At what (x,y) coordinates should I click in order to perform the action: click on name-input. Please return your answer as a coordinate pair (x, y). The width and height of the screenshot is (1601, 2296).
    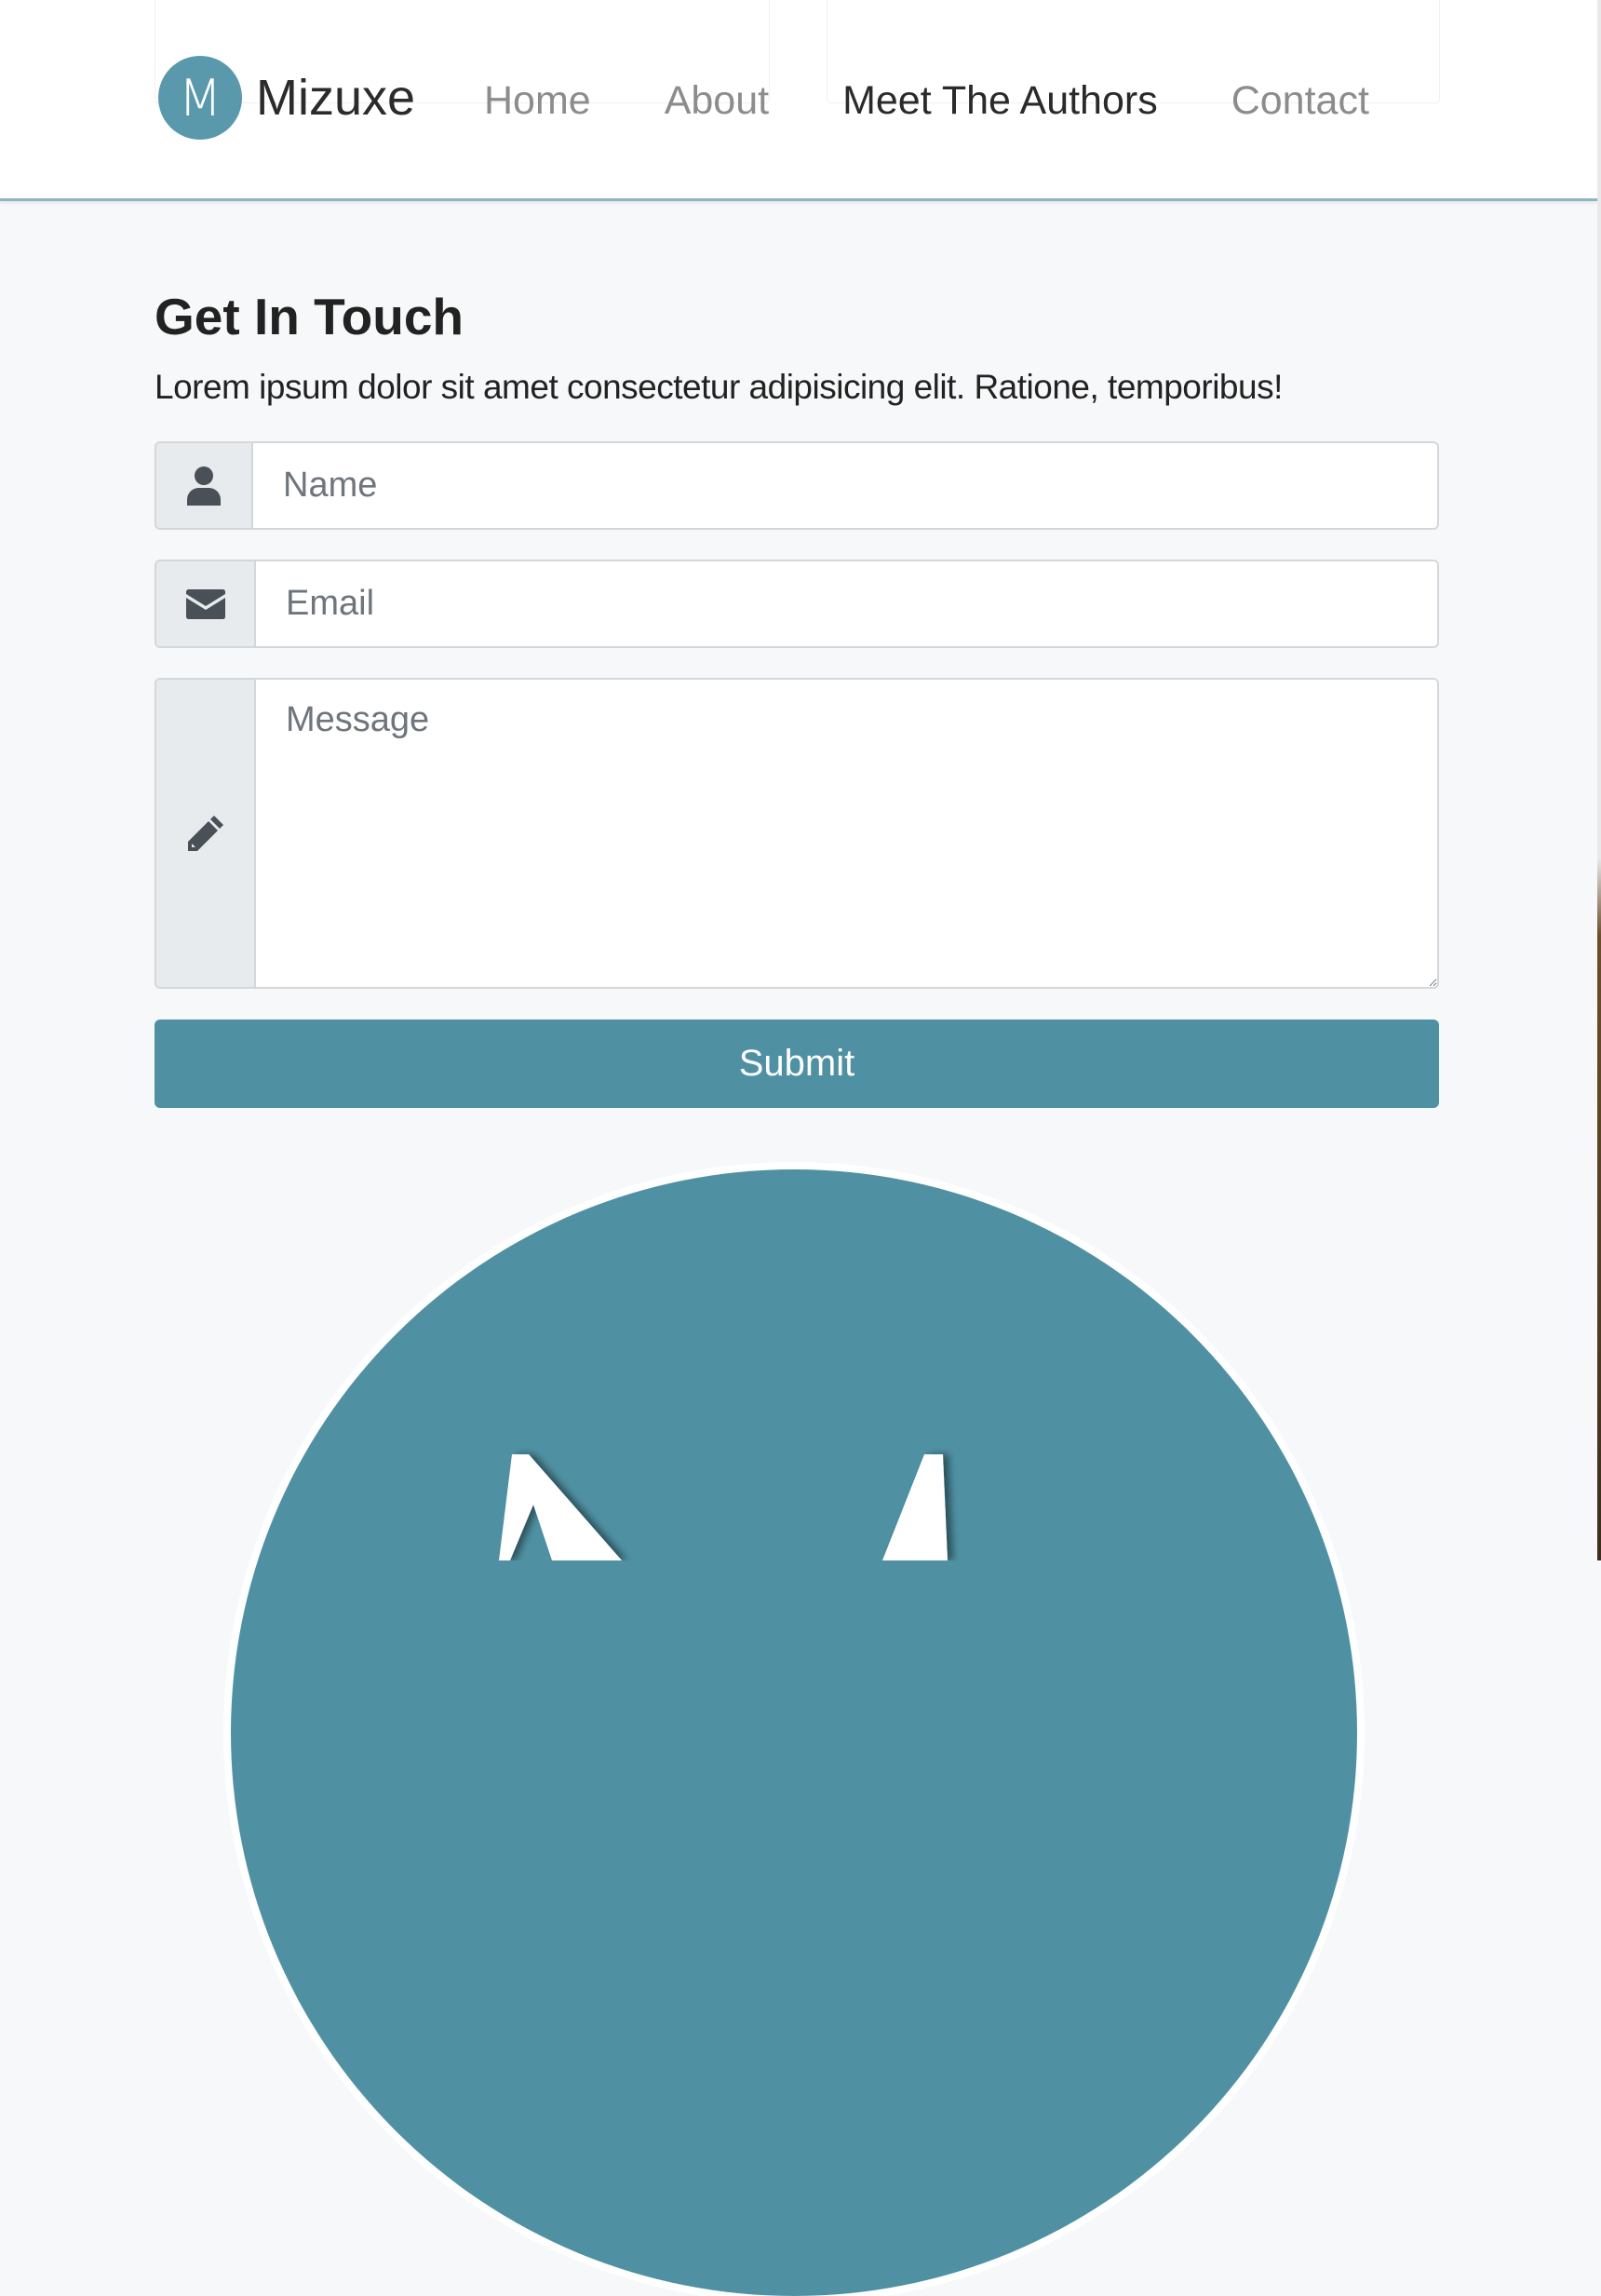
    Looking at the image, I should click on (845, 486).